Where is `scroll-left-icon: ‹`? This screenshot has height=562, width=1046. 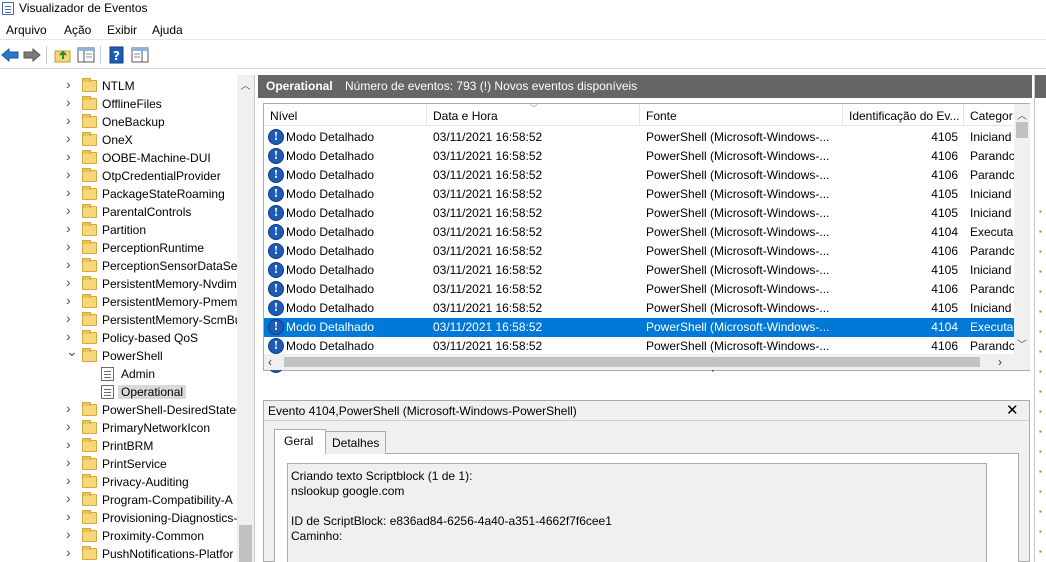 scroll-left-icon: ‹ is located at coordinates (270, 362).